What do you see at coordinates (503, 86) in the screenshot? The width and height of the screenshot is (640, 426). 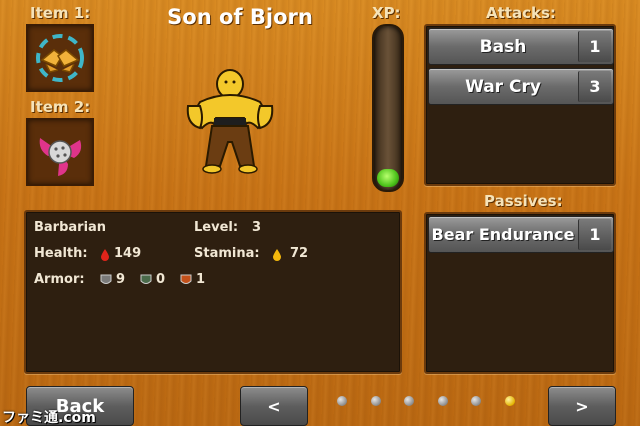 I see `attack-name: War Cry` at bounding box center [503, 86].